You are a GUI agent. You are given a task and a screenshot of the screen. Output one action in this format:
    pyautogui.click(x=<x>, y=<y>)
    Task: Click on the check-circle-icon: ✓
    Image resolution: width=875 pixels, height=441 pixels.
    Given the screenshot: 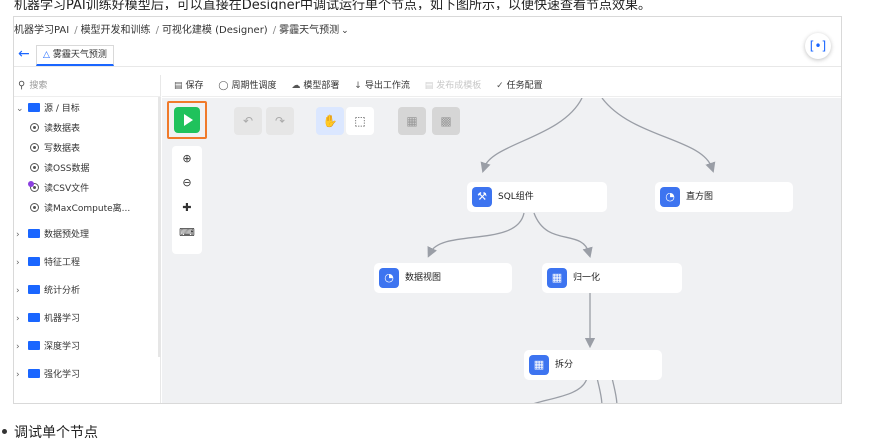 What is the action you would take?
    pyautogui.click(x=500, y=86)
    